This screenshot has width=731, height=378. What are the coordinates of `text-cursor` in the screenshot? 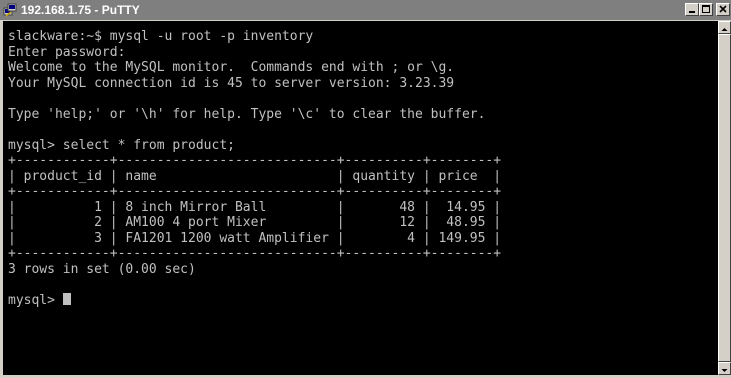 It's located at (66, 298).